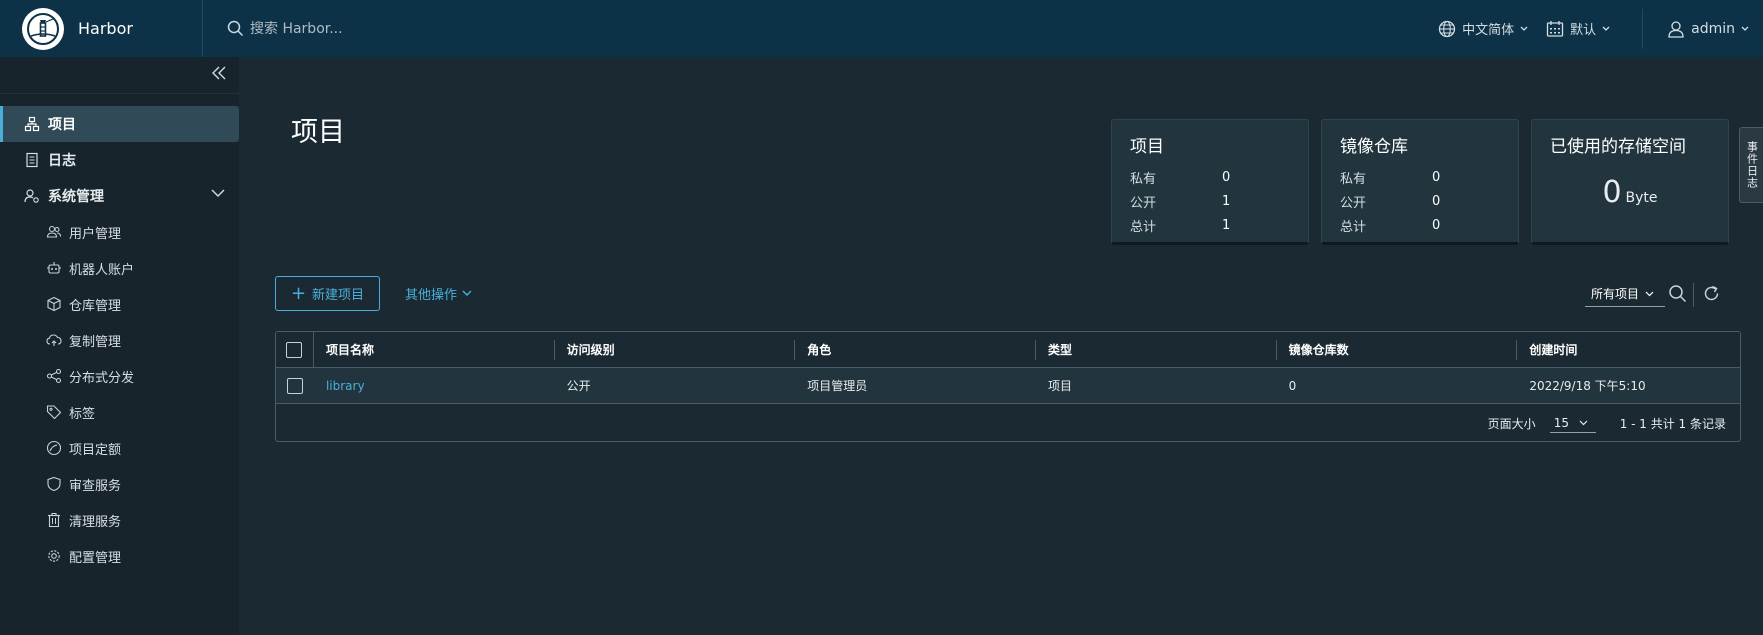  Describe the element at coordinates (1711, 293) in the screenshot. I see `refresh-button` at that location.